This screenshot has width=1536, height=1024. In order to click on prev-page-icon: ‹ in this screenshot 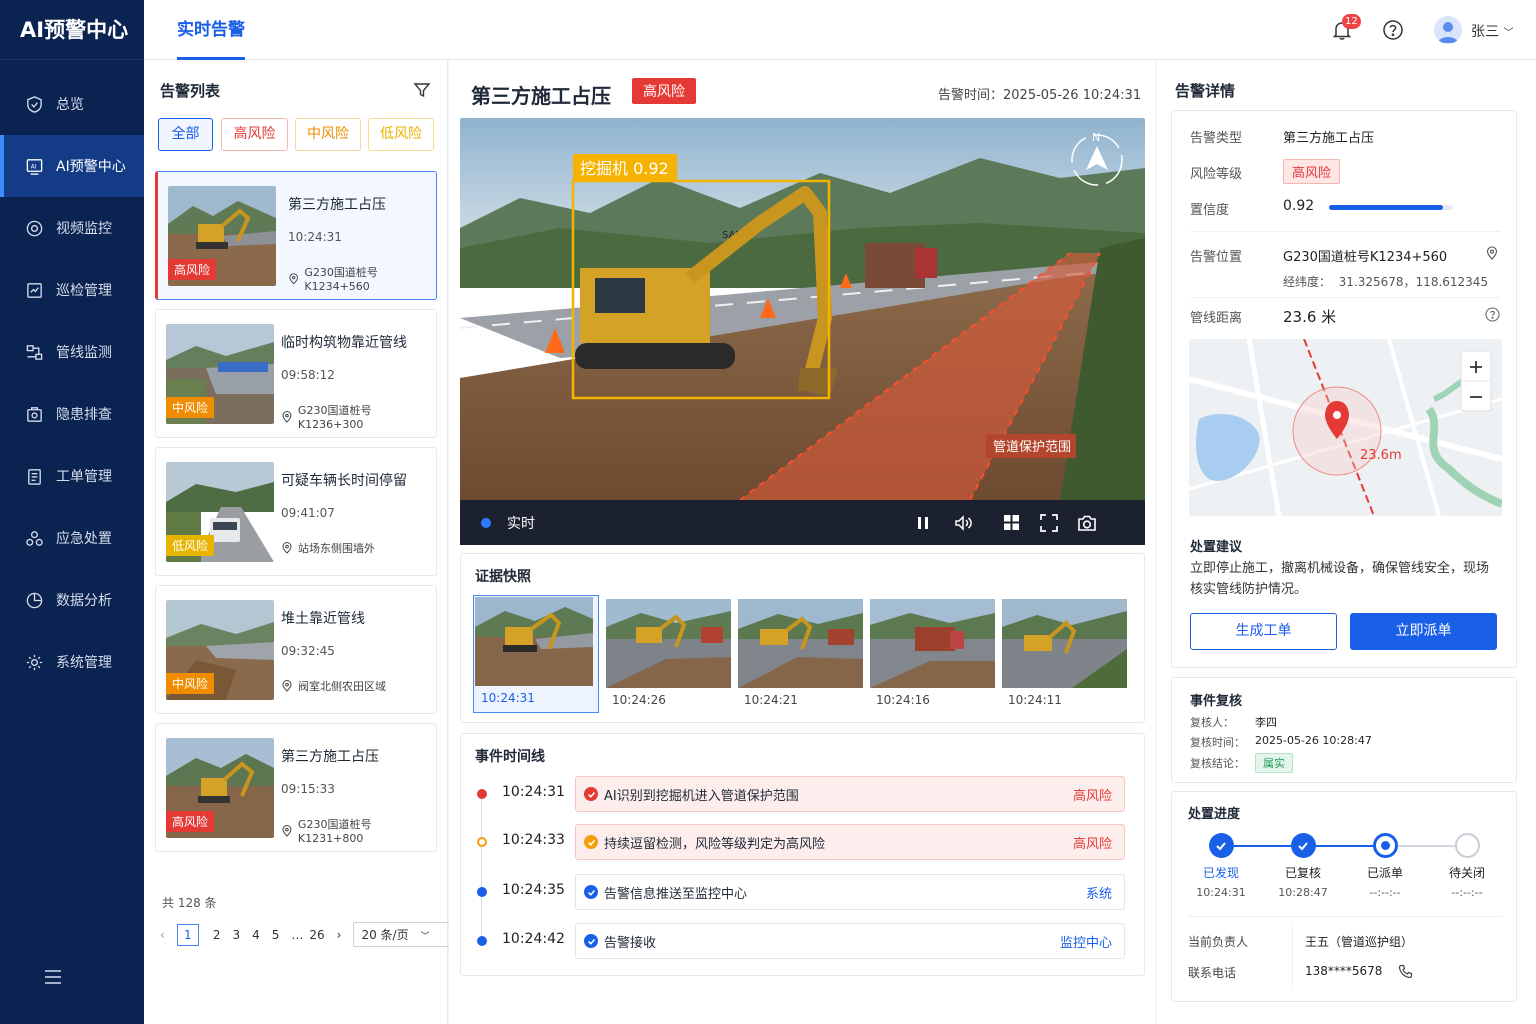, I will do `click(162, 935)`.